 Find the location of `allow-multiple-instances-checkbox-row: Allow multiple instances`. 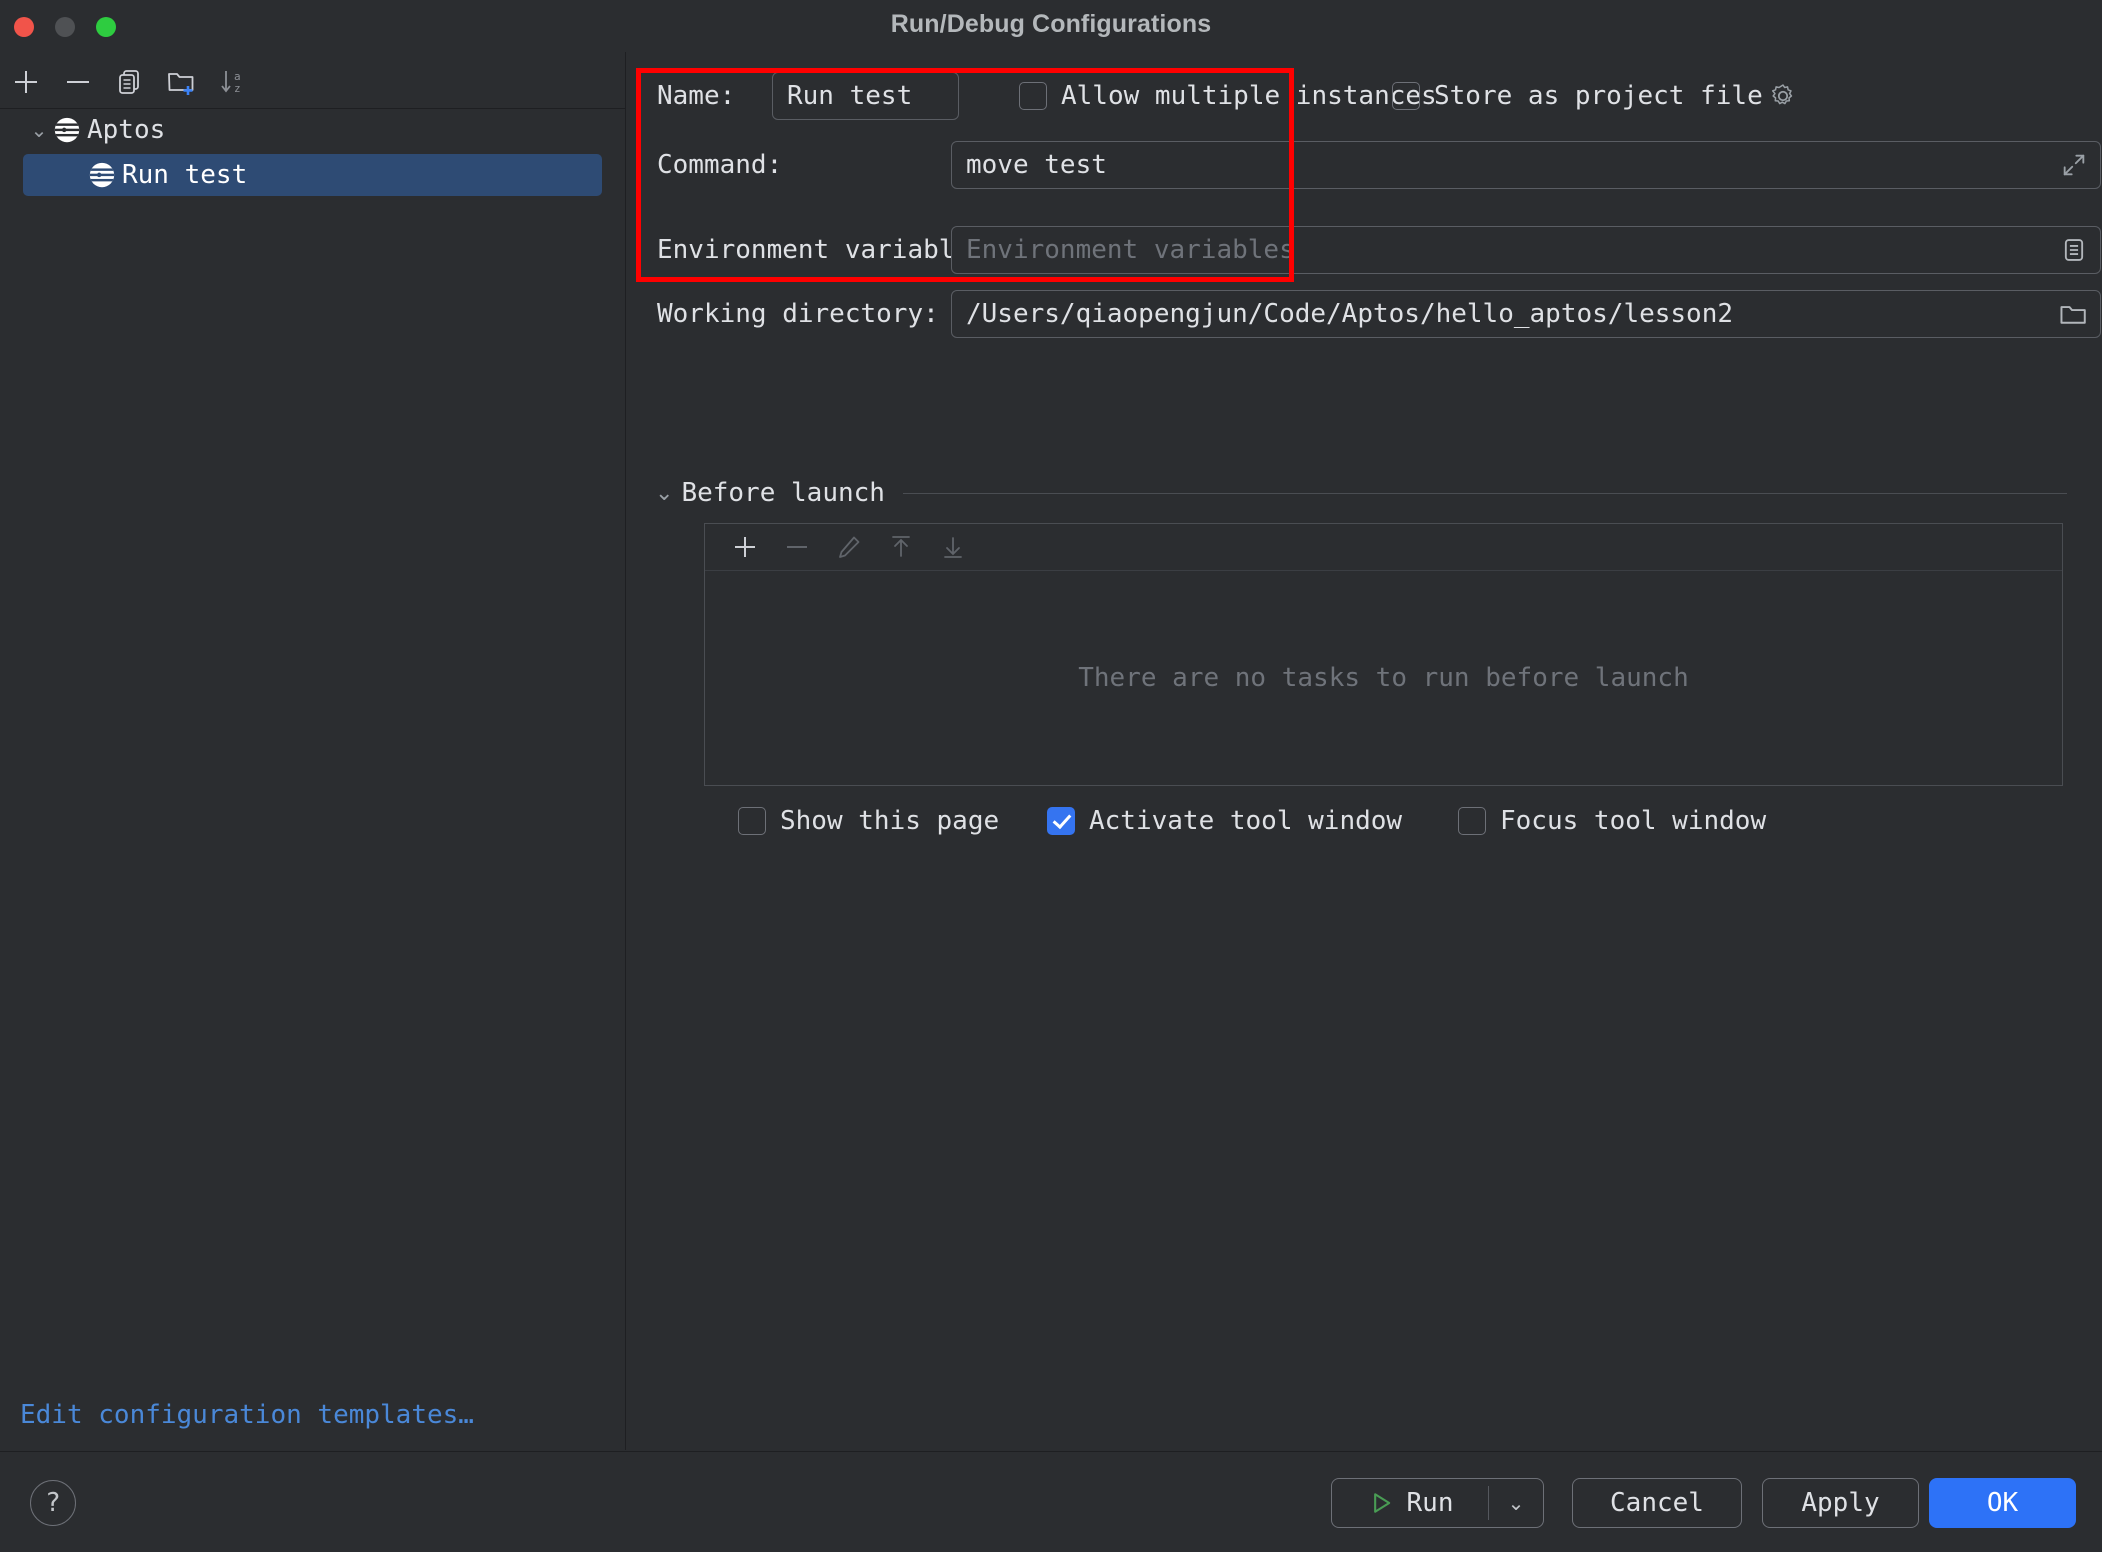

allow-multiple-instances-checkbox-row: Allow multiple instances is located at coordinates (1228, 96).